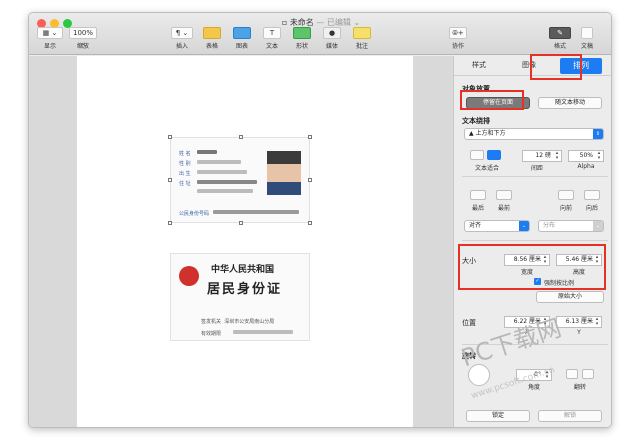 Image resolution: width=640 pixels, height=438 pixels. Describe the element at coordinates (571, 226) in the screenshot. I see `distribute-select: 分布 ⌄` at that location.